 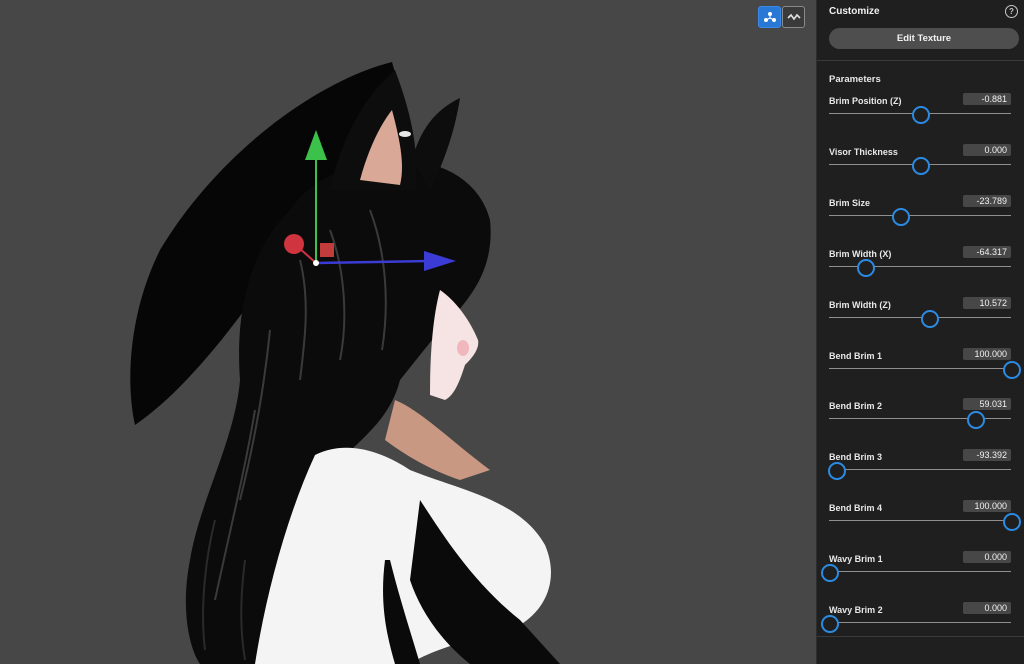 I want to click on slider-row: Bend Brim 1 100.000, so click(x=925, y=369).